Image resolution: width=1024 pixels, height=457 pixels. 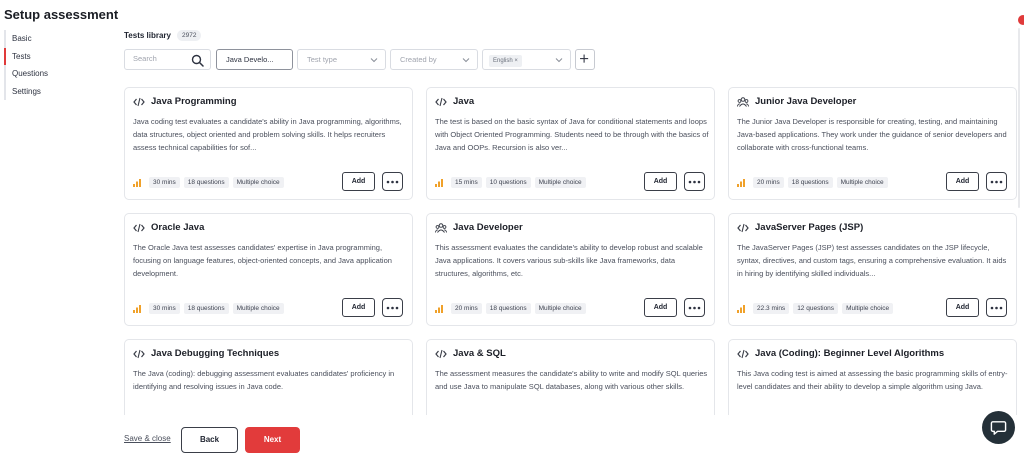 I want to click on card-header: JavaServer Pages (JSP), so click(x=800, y=227).